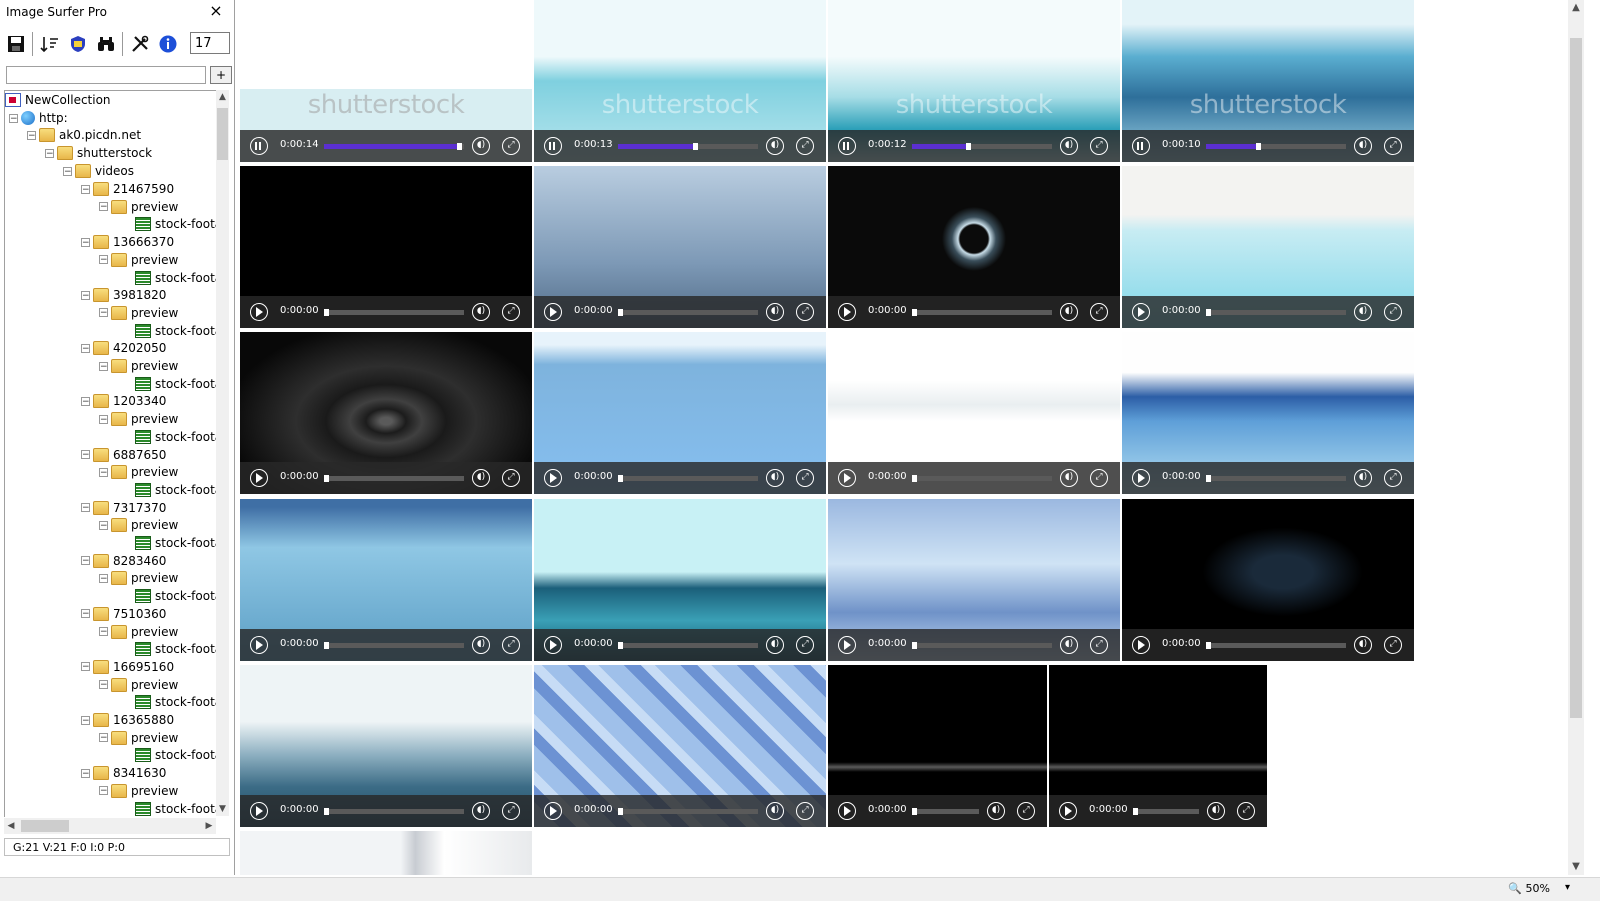  I want to click on tree-node-id: −7317370, so click(123, 508).